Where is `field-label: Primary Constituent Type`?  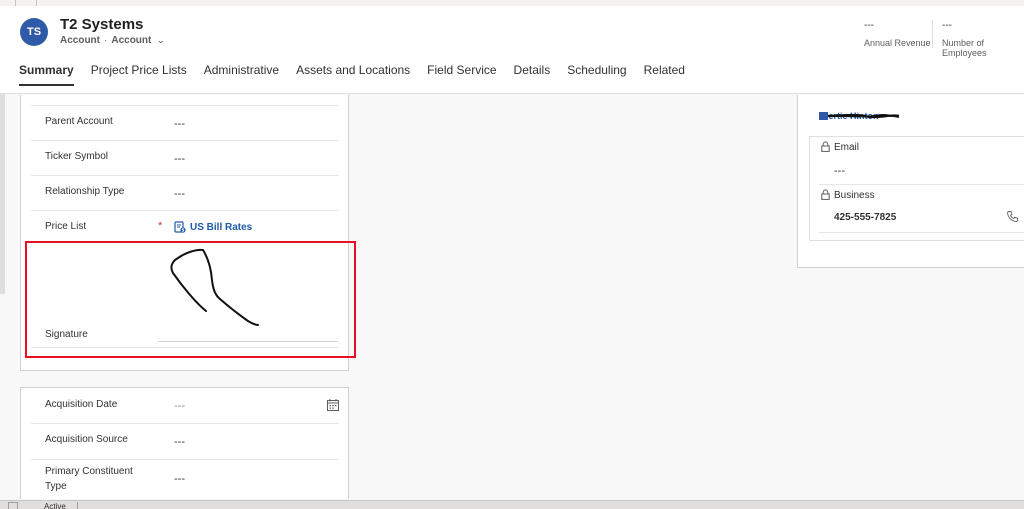 field-label: Primary Constituent Type is located at coordinates (89, 479).